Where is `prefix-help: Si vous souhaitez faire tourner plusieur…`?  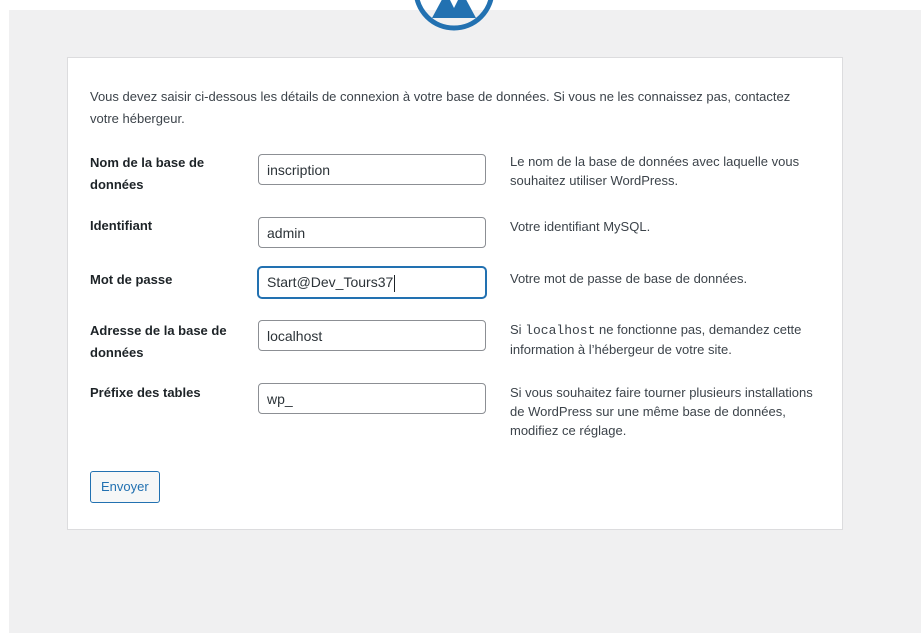
prefix-help: Si vous souhaitez faire tourner plusieur… is located at coordinates (661, 411).